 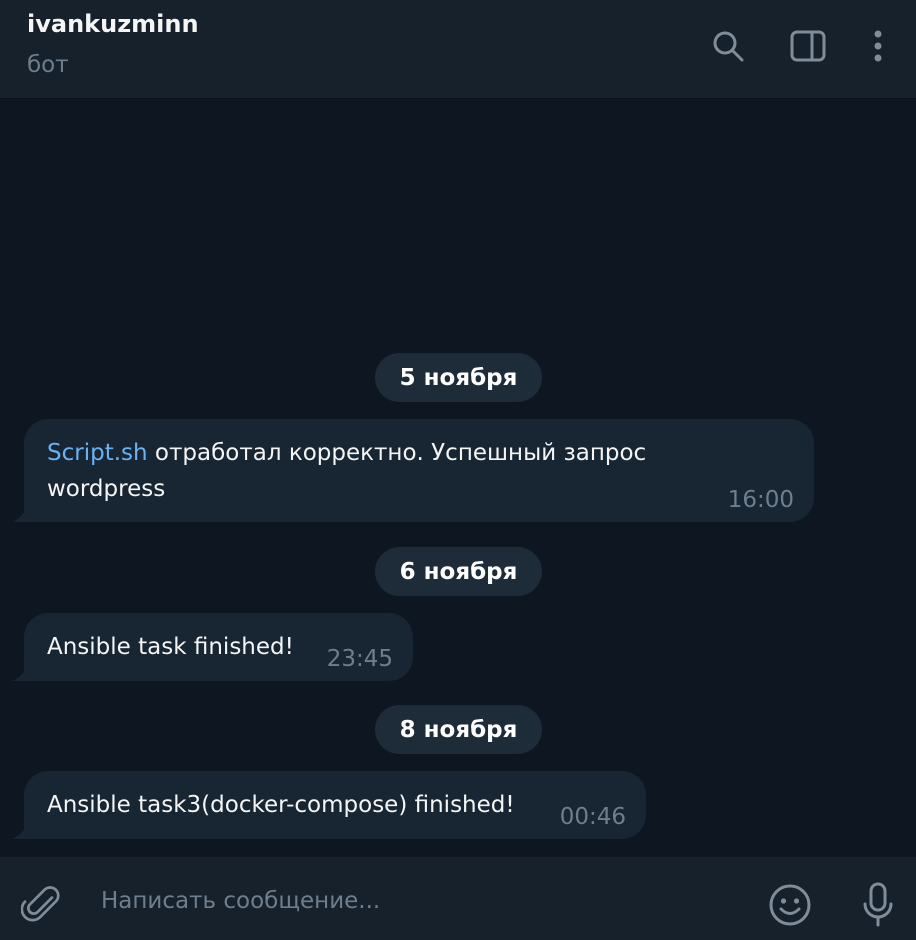 I want to click on date-separator: 5 ноября, so click(x=458, y=377).